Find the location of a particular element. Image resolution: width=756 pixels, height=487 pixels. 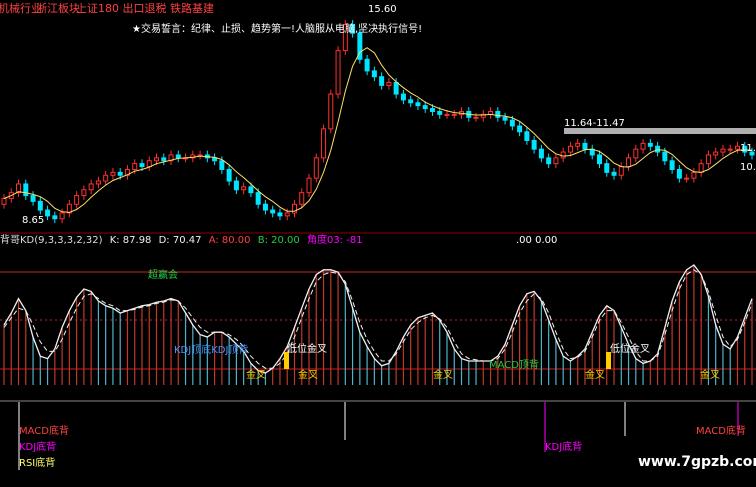

right-price-label: 10.5 is located at coordinates (748, 167).